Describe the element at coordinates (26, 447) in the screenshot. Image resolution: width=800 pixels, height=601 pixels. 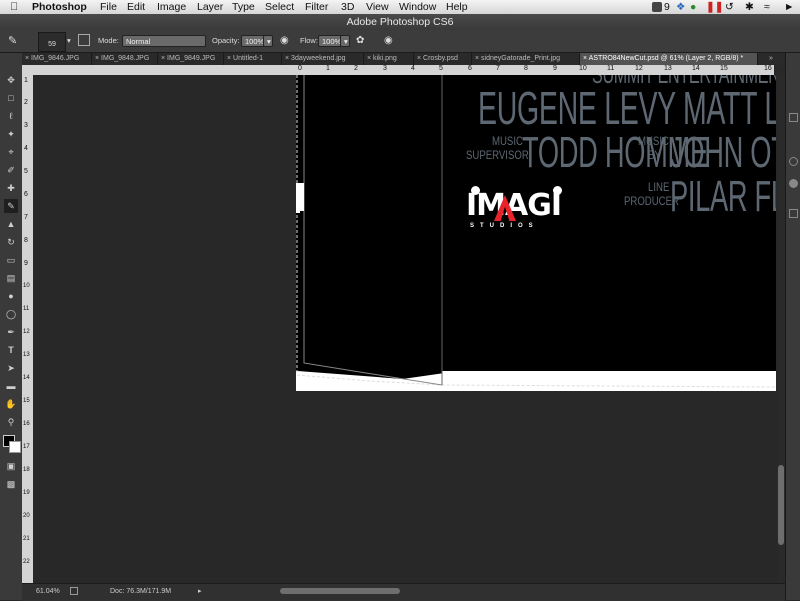
I see `ruler-tick: 17` at that location.